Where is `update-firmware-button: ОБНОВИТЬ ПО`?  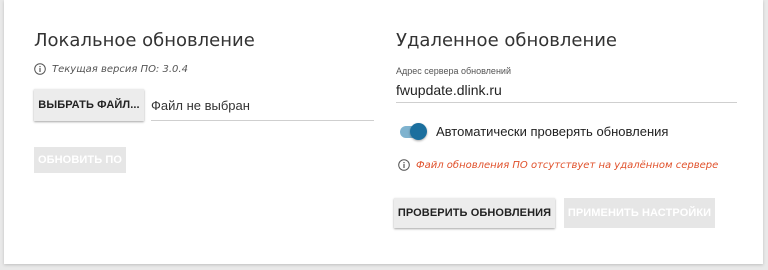 update-firmware-button: ОБНОВИТЬ ПО is located at coordinates (80, 160).